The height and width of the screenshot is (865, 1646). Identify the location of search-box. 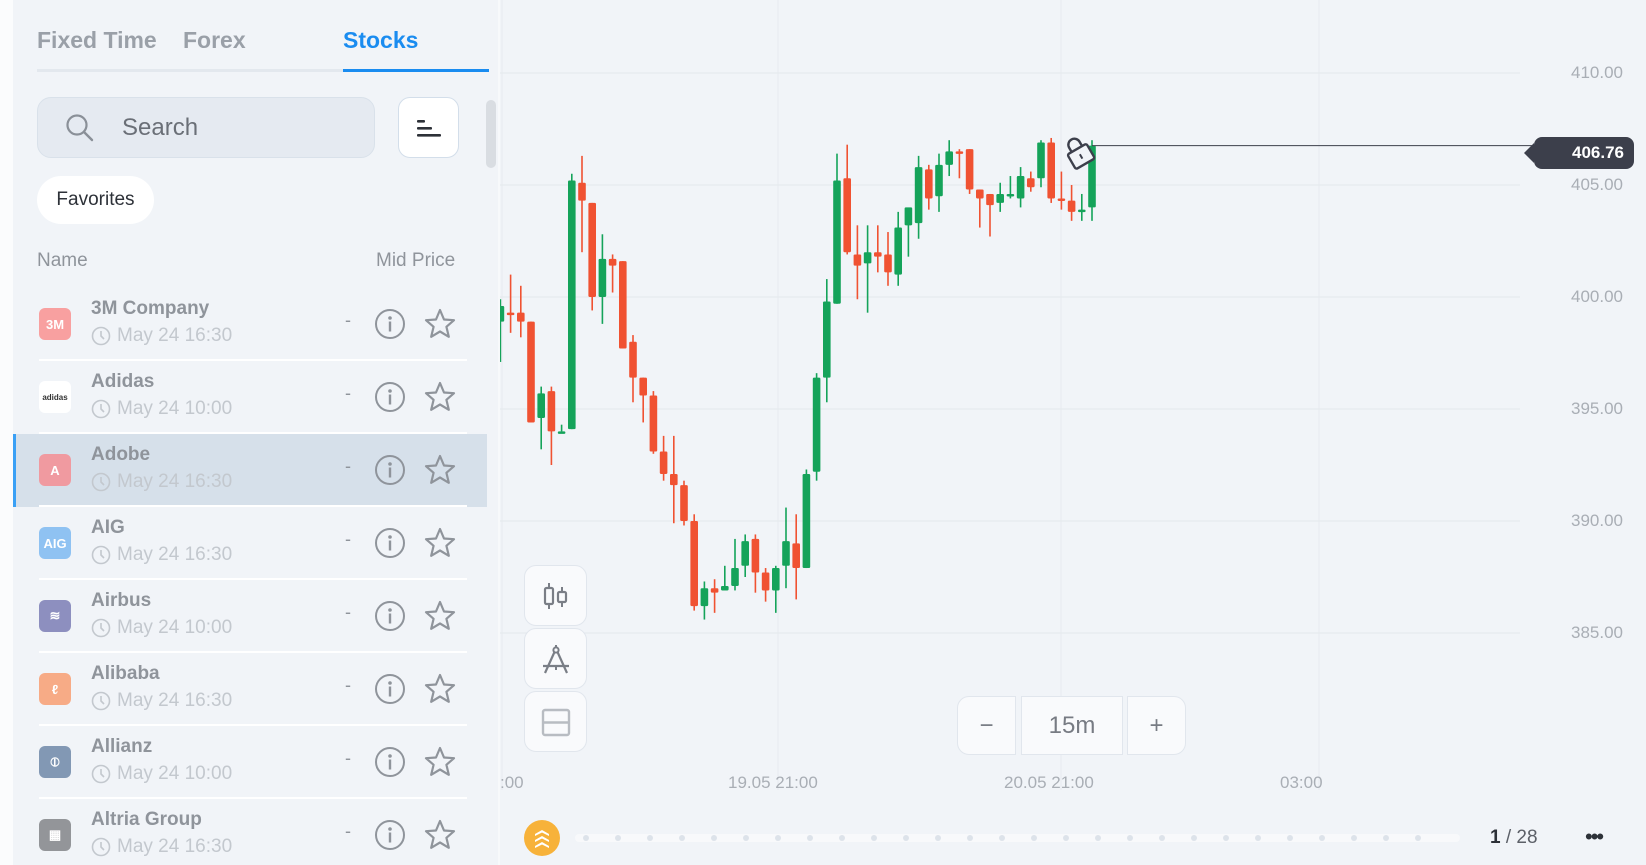
(206, 127).